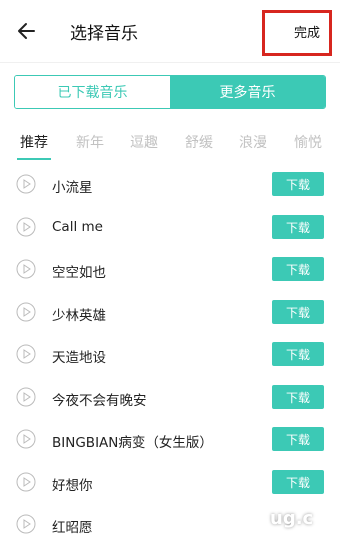 The width and height of the screenshot is (340, 543). I want to click on tab-new-year: 新年, so click(90, 142).